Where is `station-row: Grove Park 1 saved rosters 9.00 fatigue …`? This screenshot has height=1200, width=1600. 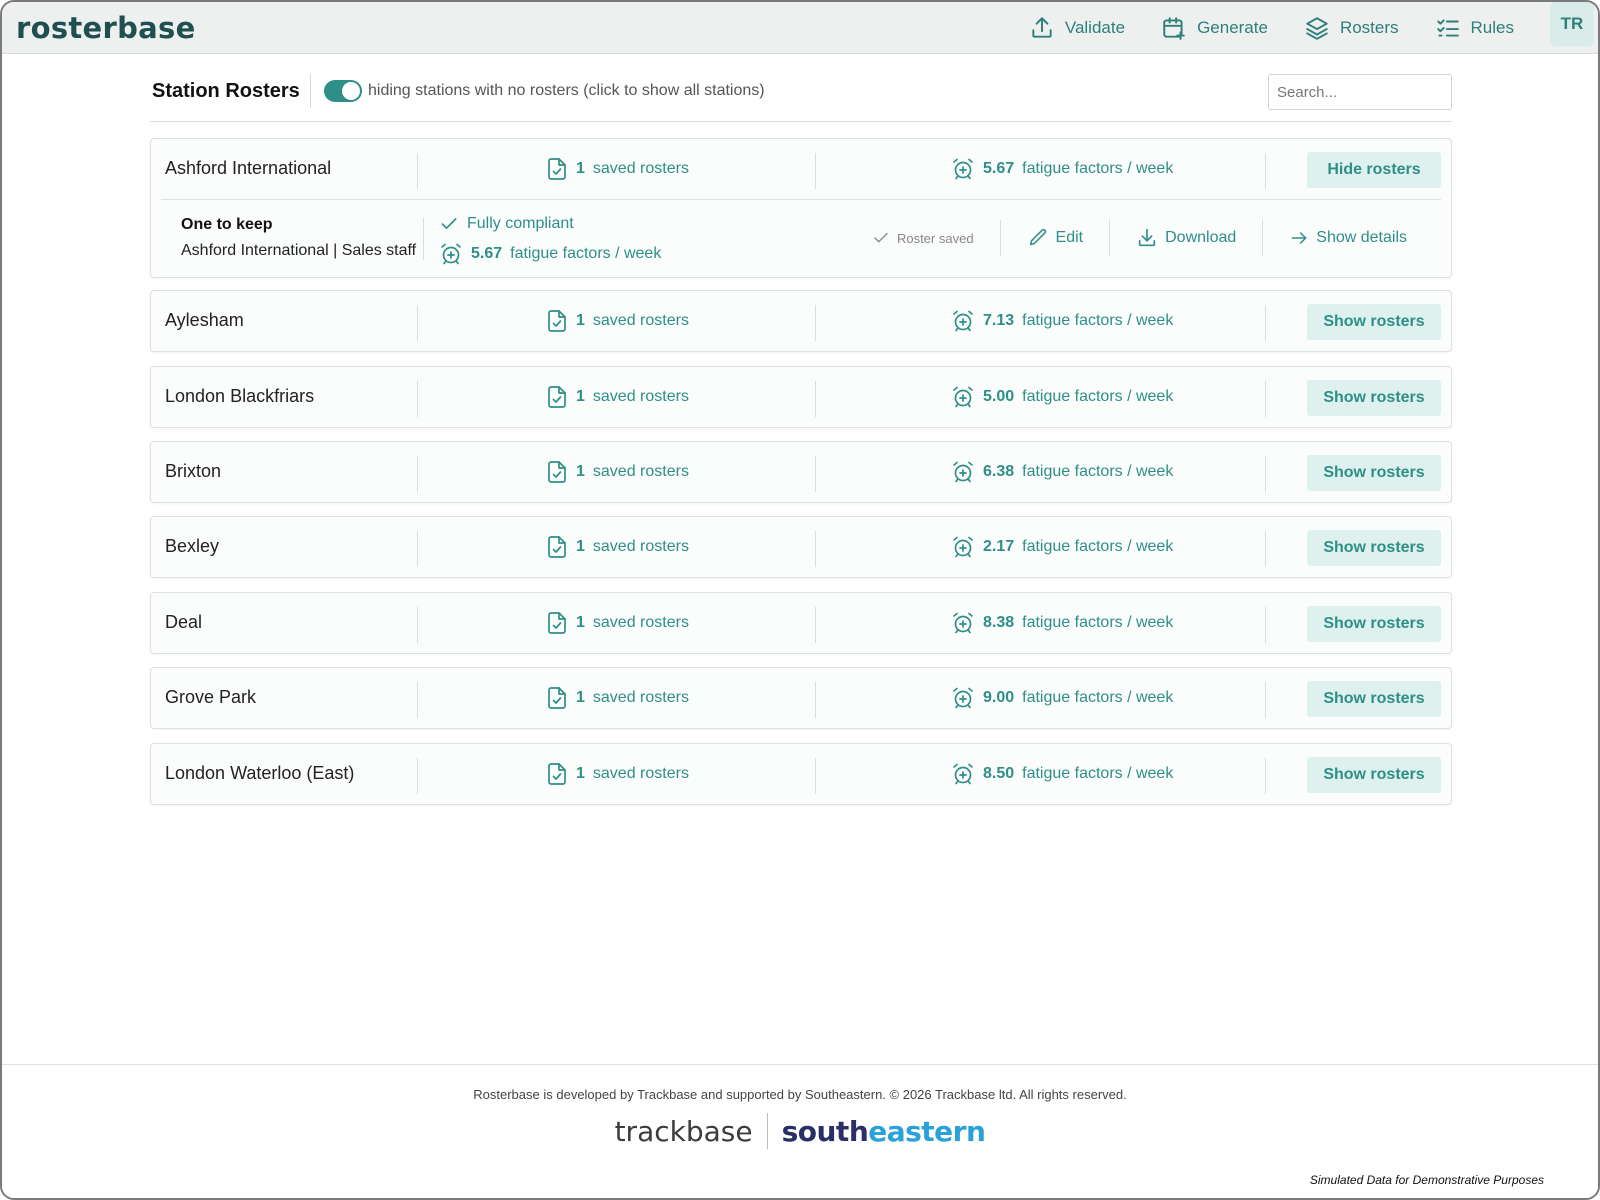 station-row: Grove Park 1 saved rosters 9.00 fatigue … is located at coordinates (801, 698).